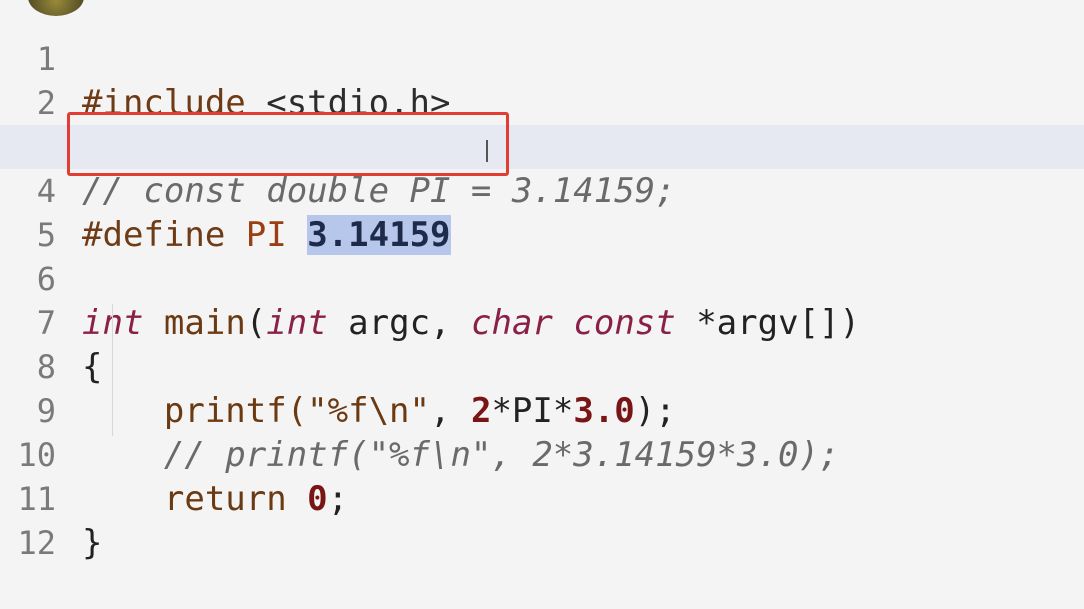 The height and width of the screenshot is (609, 1084). Describe the element at coordinates (542, 79) in the screenshot. I see `code-line-2: 2` at that location.